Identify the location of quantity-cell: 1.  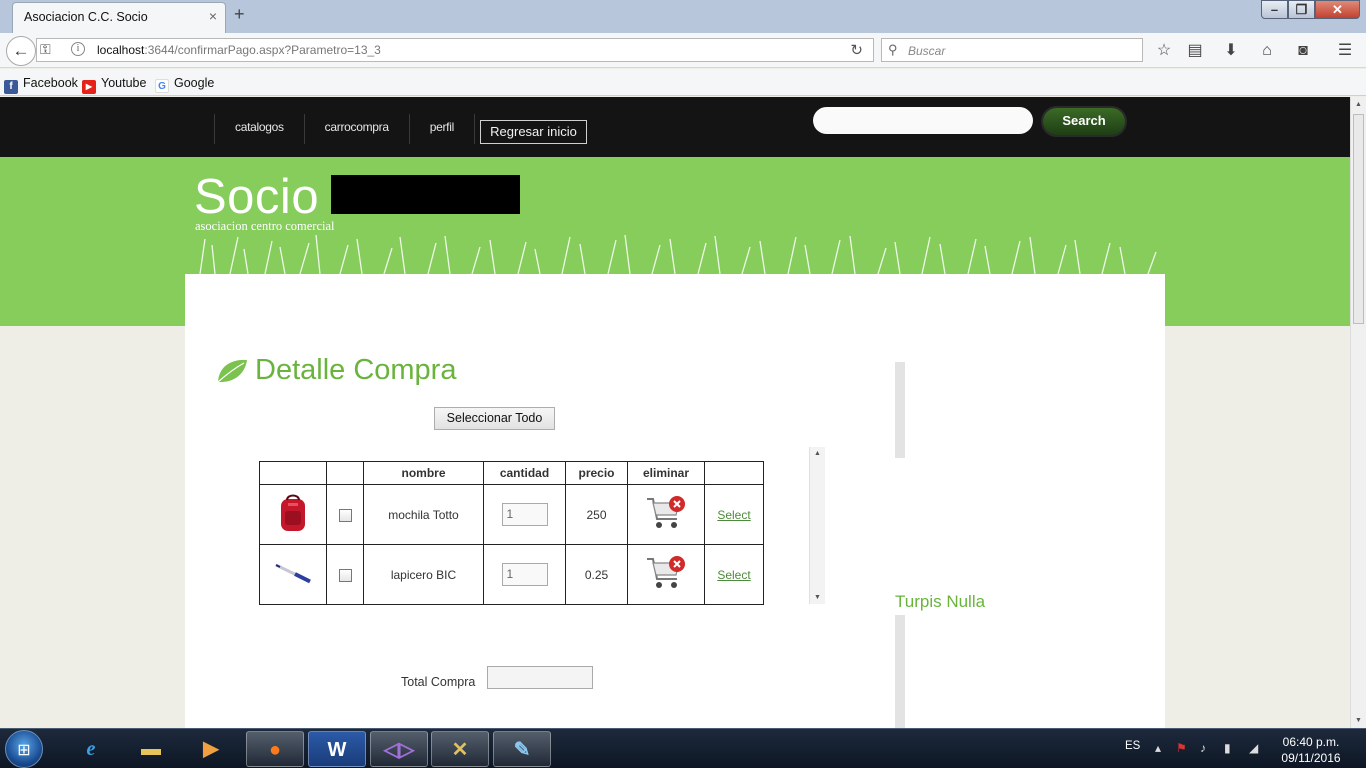
(524, 514).